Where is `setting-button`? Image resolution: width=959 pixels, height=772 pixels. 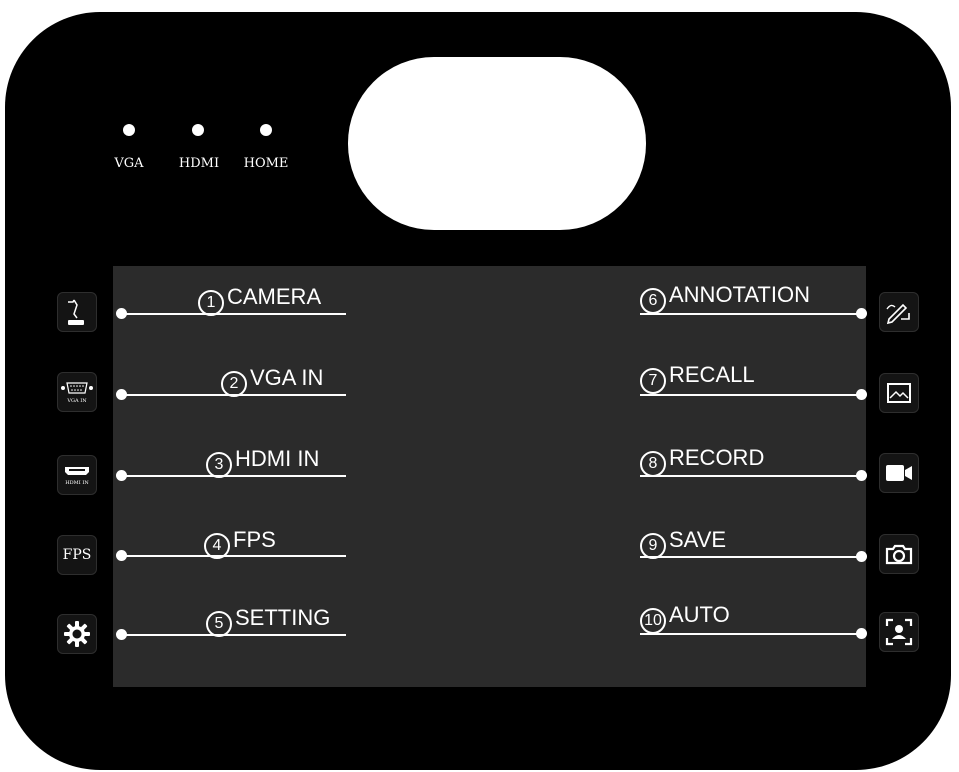 setting-button is located at coordinates (77, 634).